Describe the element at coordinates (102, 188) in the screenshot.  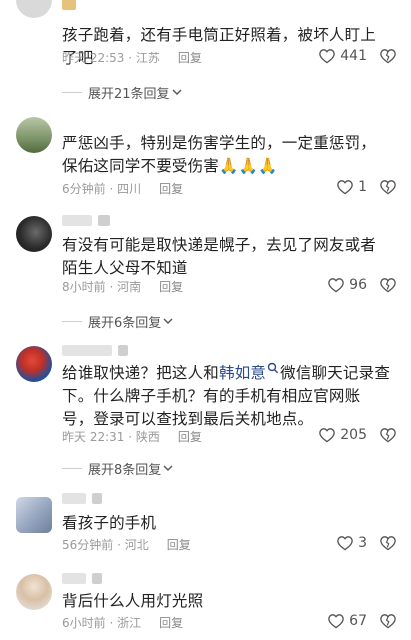
I see `comment-time: 6分钟前 · 四川` at that location.